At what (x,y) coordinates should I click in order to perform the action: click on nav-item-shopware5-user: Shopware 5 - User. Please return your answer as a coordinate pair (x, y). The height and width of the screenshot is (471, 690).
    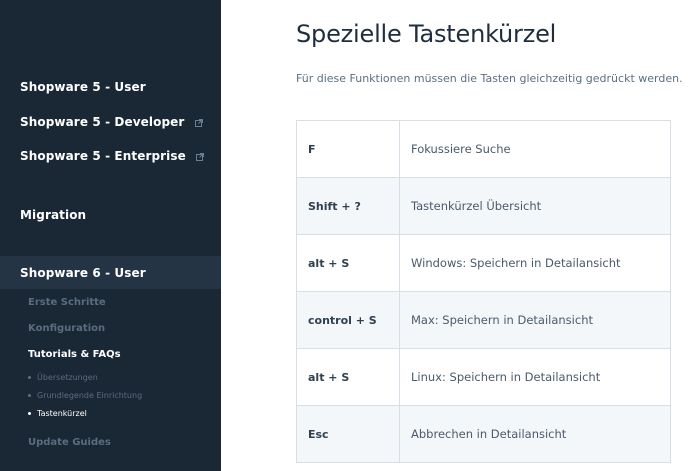
    Looking at the image, I should click on (83, 87).